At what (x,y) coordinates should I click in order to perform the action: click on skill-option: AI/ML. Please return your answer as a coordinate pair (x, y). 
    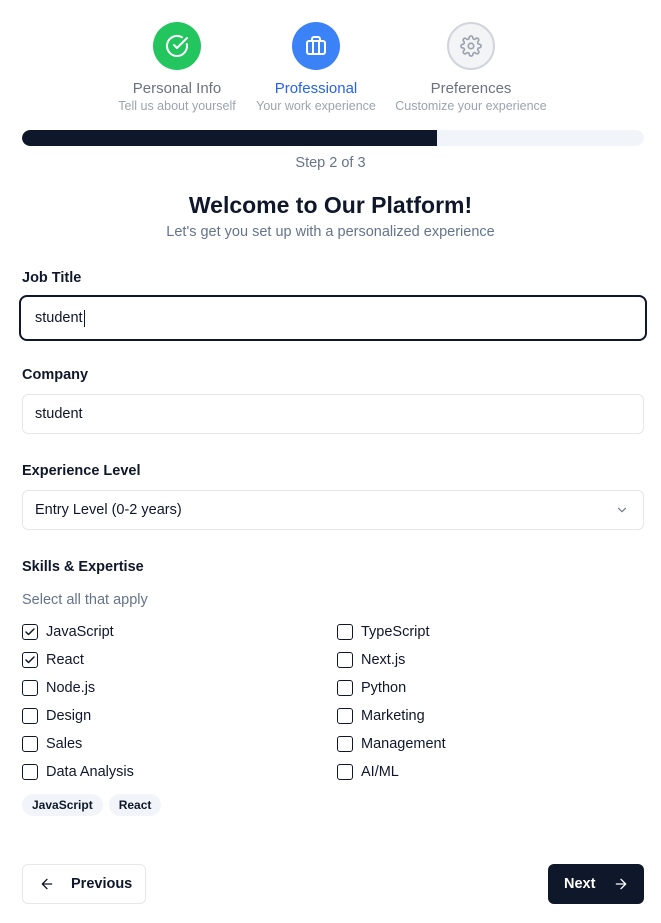
    Looking at the image, I should click on (368, 772).